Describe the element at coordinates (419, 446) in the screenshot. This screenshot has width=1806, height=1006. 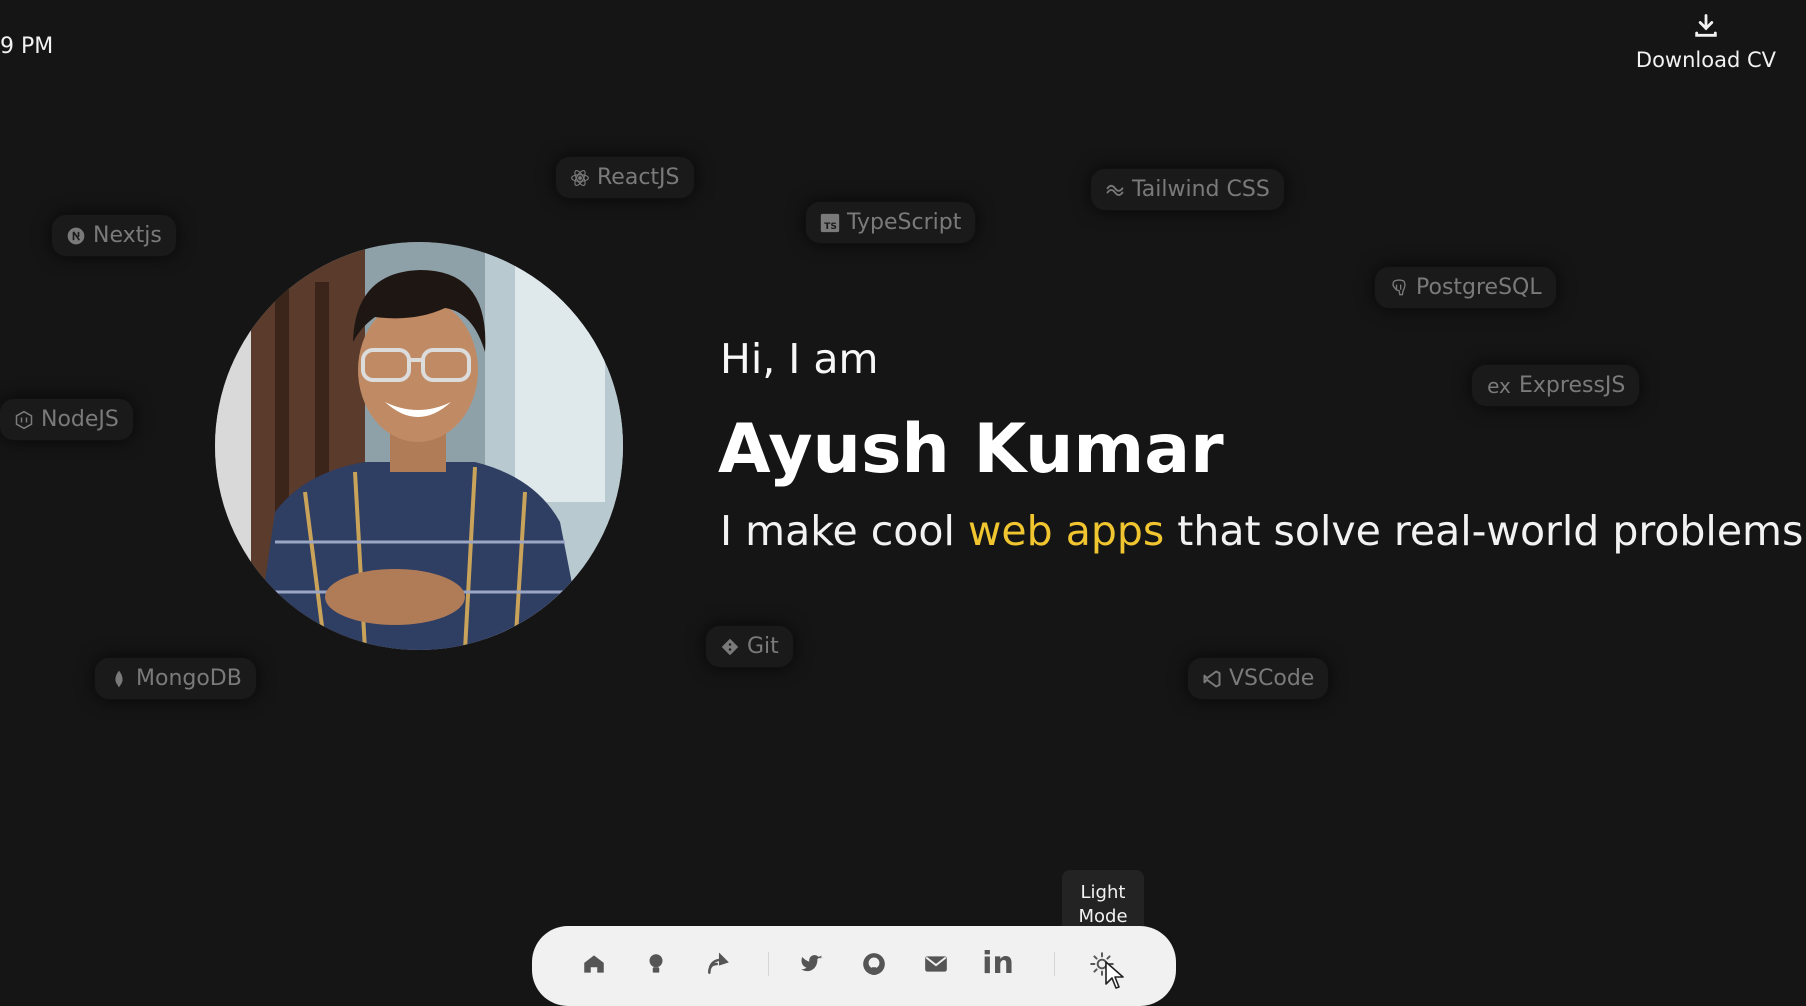
I see `profile-photo` at that location.